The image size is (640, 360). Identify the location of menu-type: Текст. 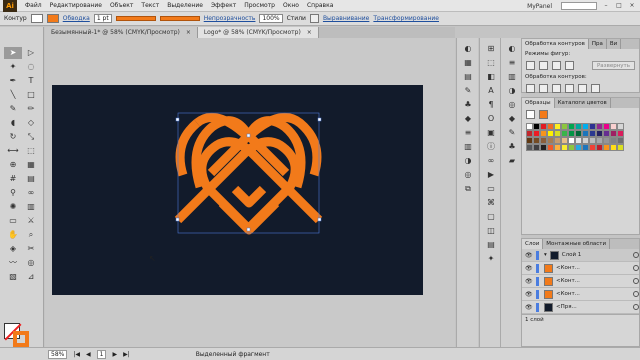
(150, 5).